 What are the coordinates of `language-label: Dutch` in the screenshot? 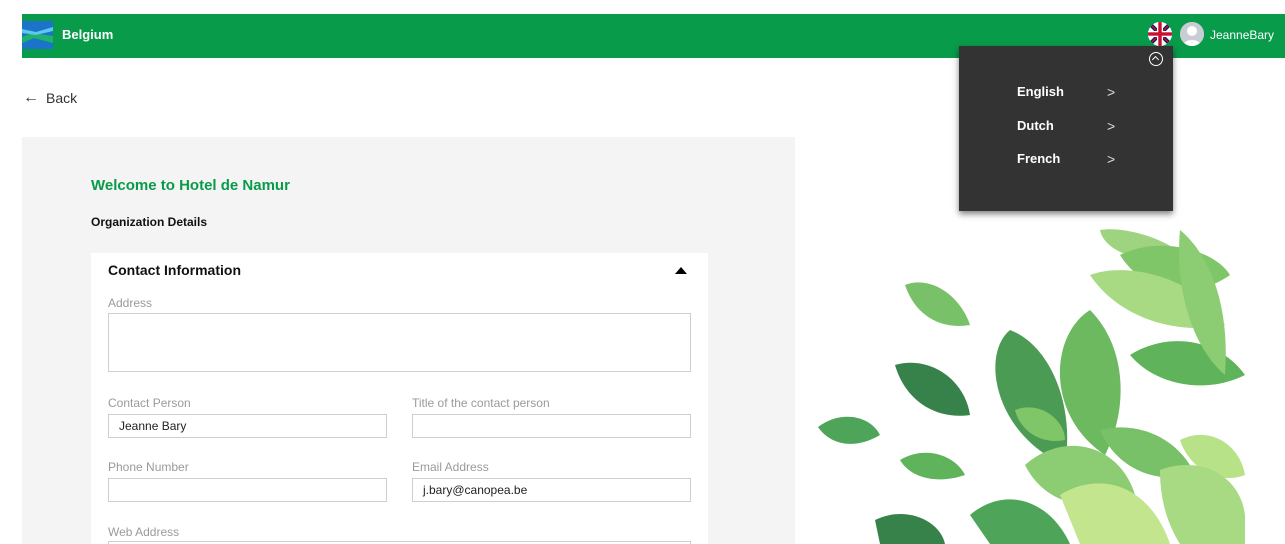 It's located at (1035, 125).